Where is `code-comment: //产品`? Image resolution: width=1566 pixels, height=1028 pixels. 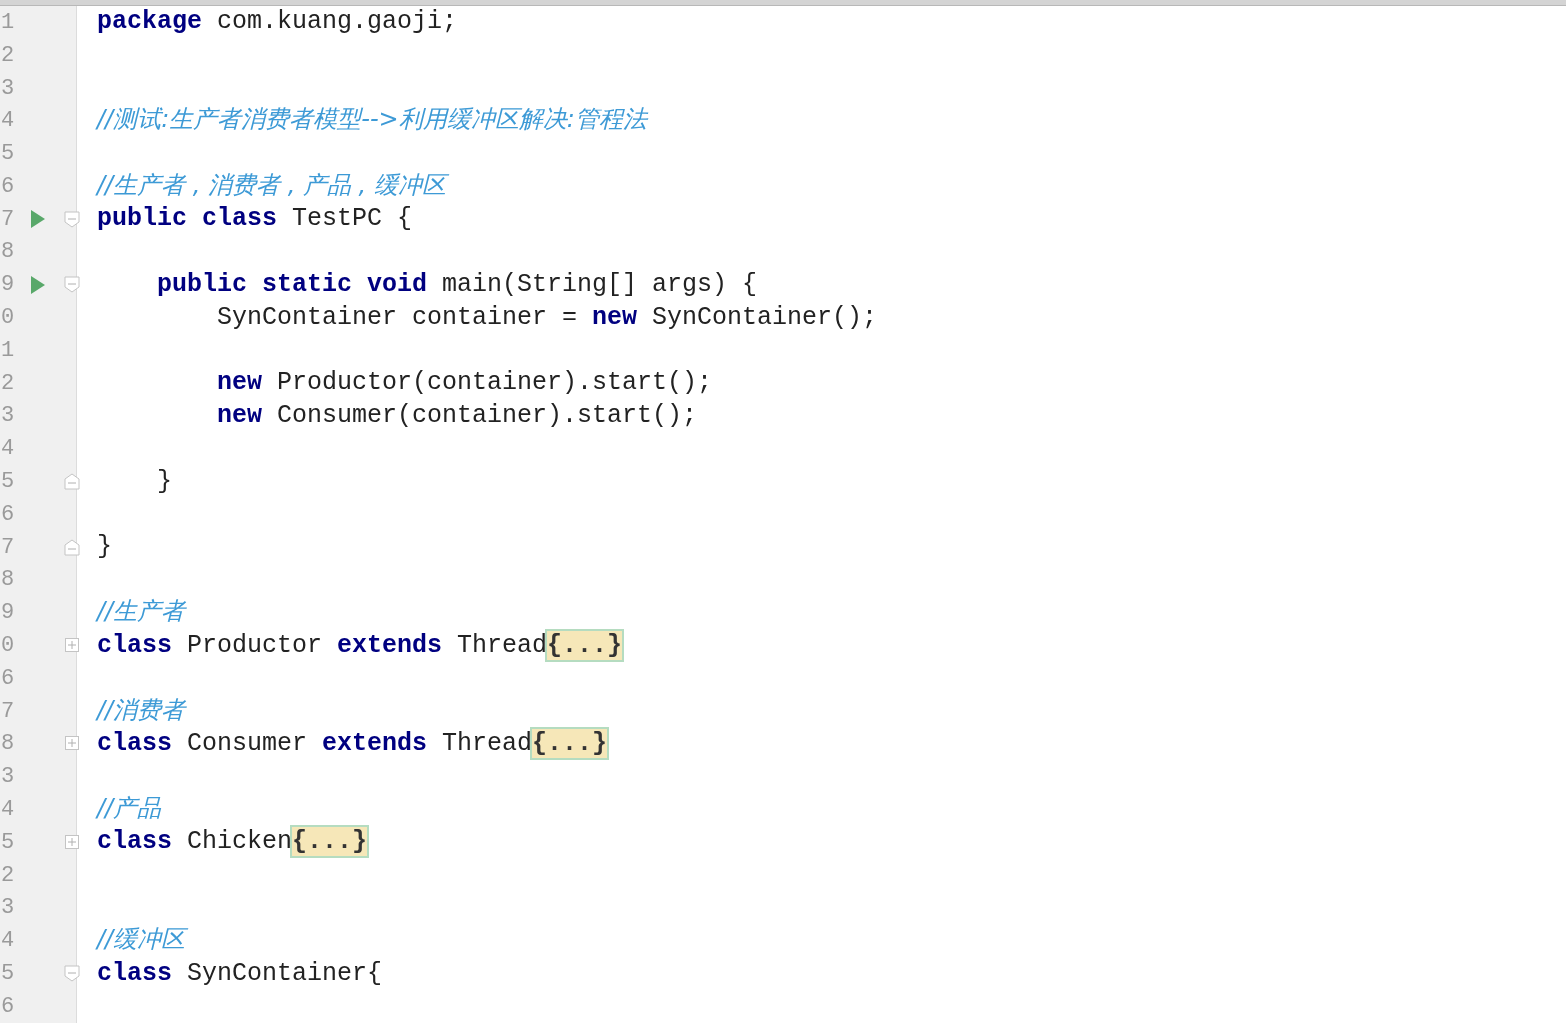
code-comment: //产品 is located at coordinates (129, 808).